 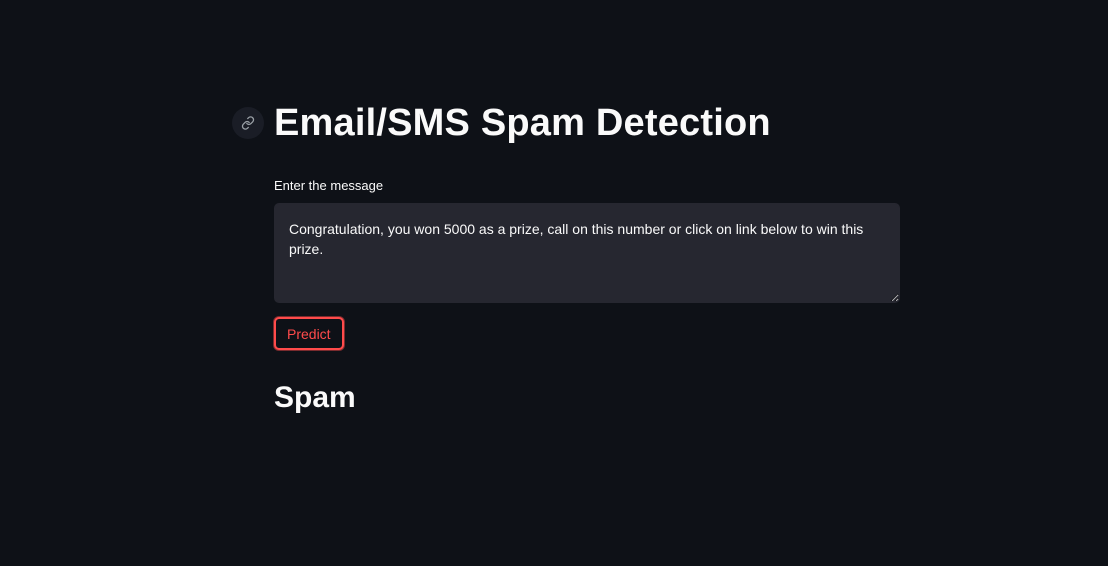 What do you see at coordinates (329, 185) in the screenshot?
I see `message-label: Enter the message` at bounding box center [329, 185].